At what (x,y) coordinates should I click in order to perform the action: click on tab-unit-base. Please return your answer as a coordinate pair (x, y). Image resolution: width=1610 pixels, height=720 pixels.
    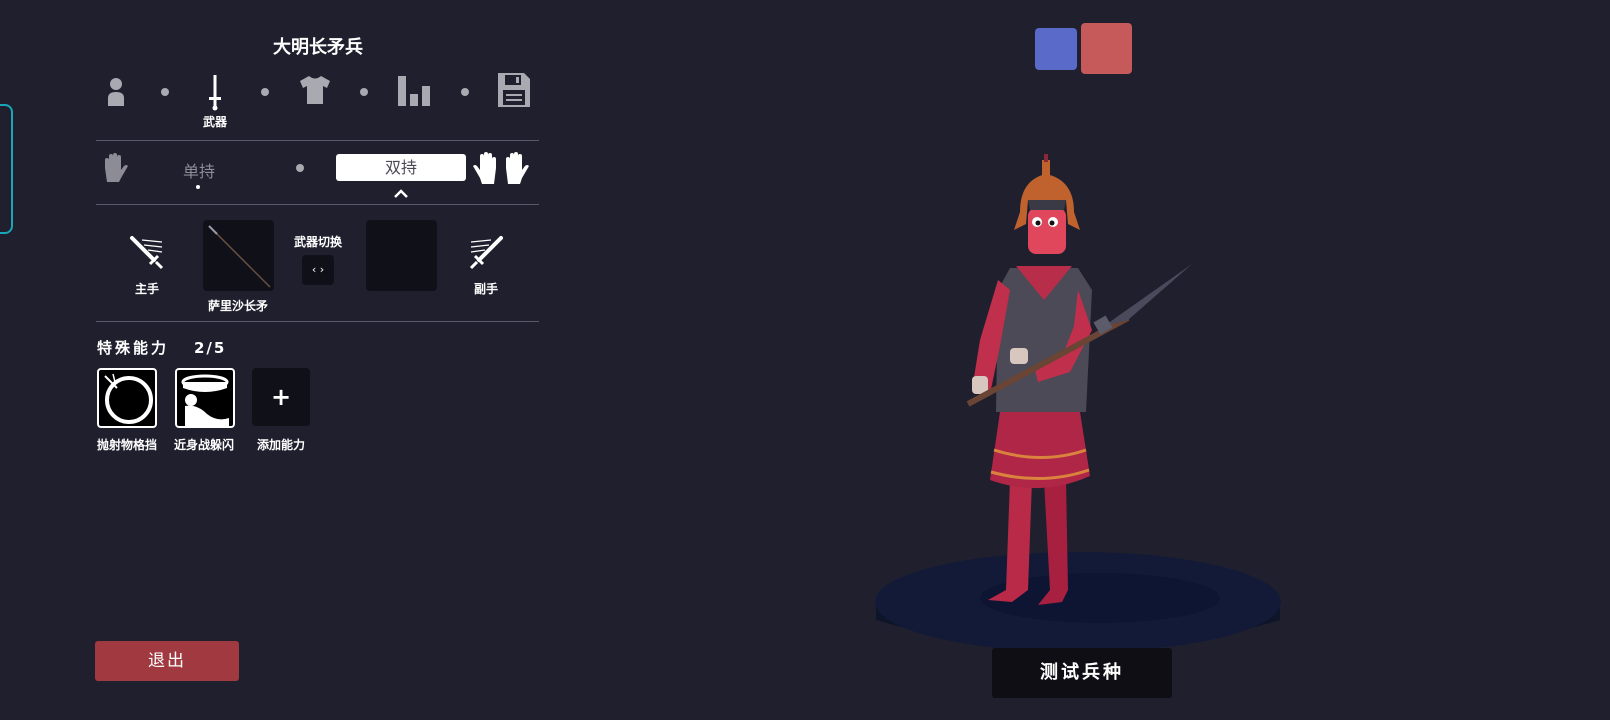
    Looking at the image, I should click on (116, 92).